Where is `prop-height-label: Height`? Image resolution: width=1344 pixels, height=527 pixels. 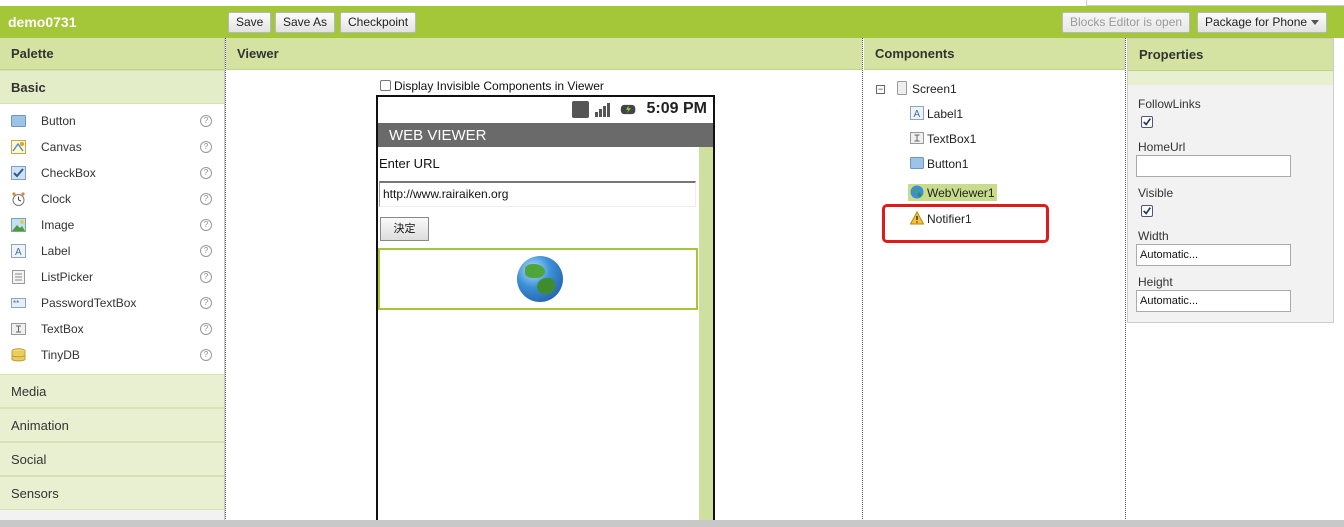
prop-height-label: Height is located at coordinates (1155, 282).